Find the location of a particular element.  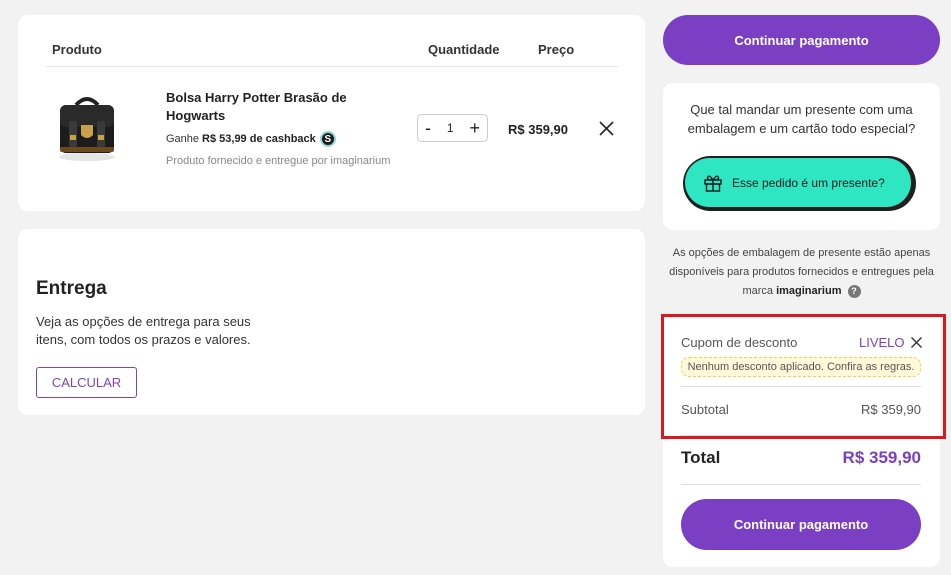

gift-order-button: Esse pedido é um presente? is located at coordinates (799, 183).